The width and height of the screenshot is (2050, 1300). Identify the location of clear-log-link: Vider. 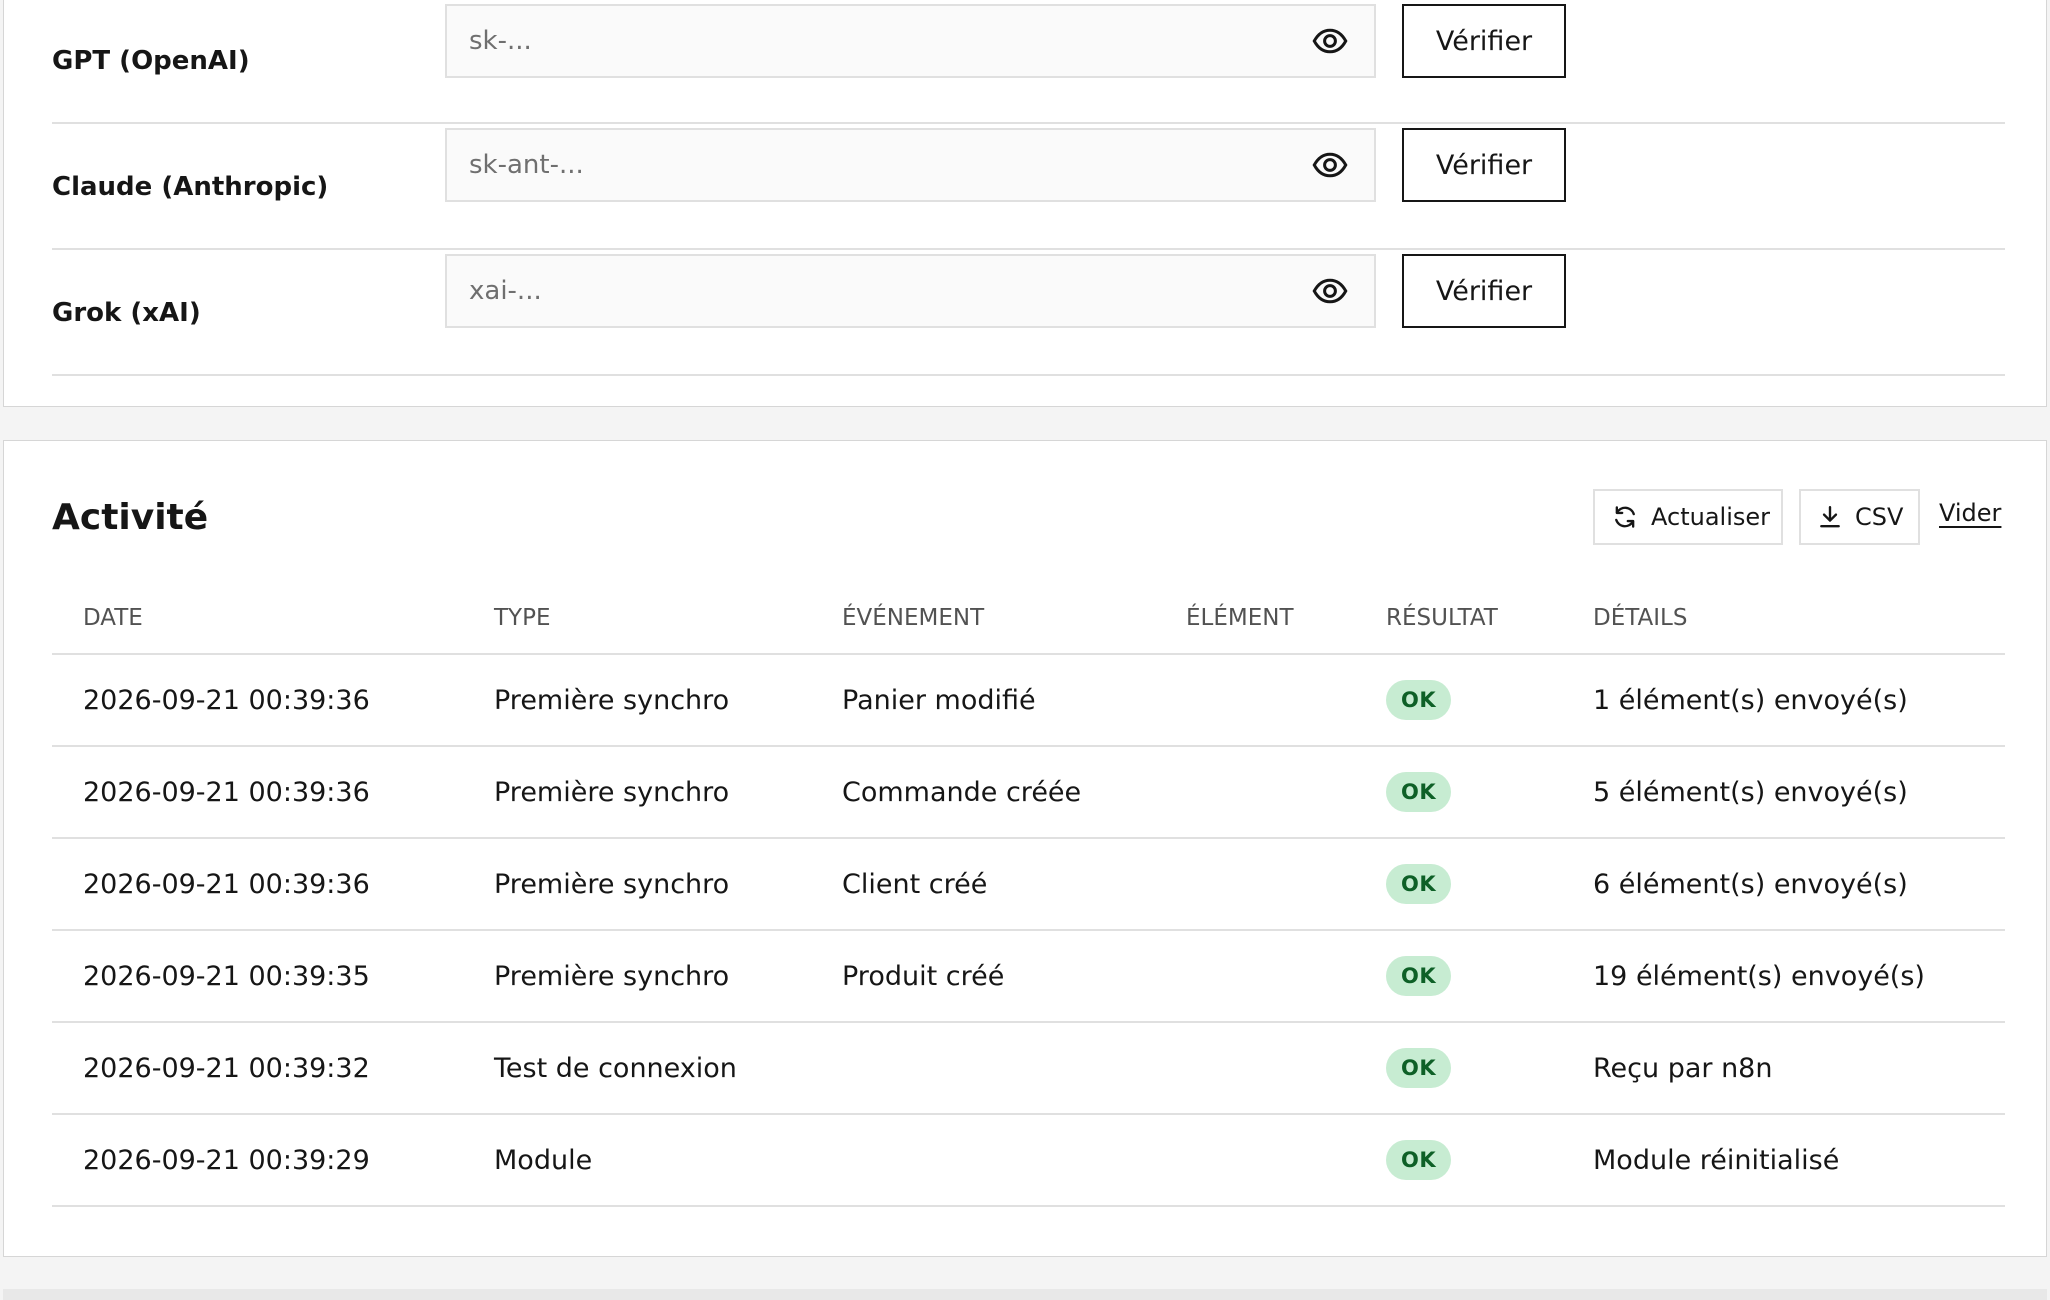
(1970, 513).